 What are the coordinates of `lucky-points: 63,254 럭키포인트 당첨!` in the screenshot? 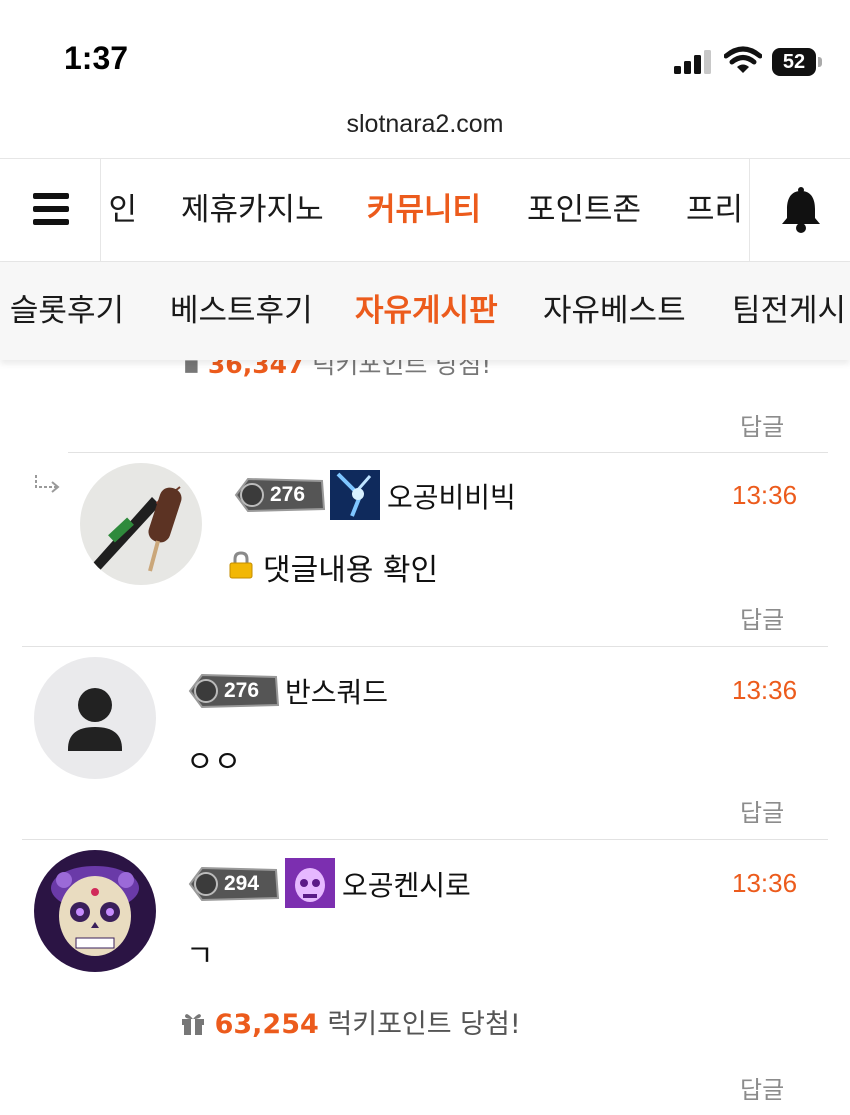 It's located at (350, 1021).